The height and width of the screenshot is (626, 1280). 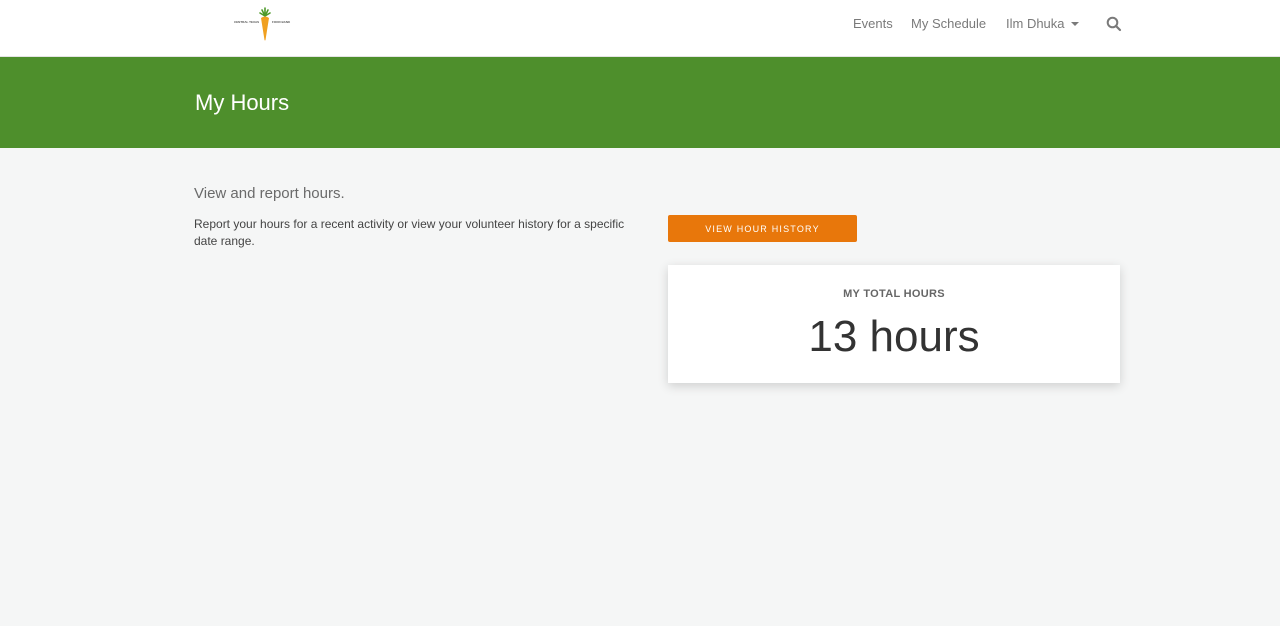 I want to click on carrot-icon, so click(x=265, y=24).